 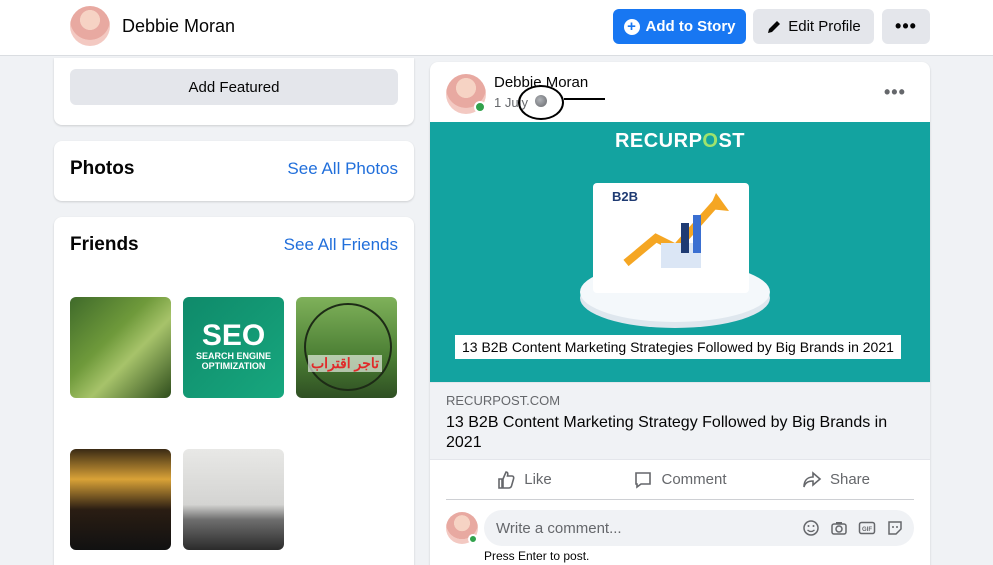 What do you see at coordinates (503, 400) in the screenshot?
I see `link-domain: RECURPOST.COM` at bounding box center [503, 400].